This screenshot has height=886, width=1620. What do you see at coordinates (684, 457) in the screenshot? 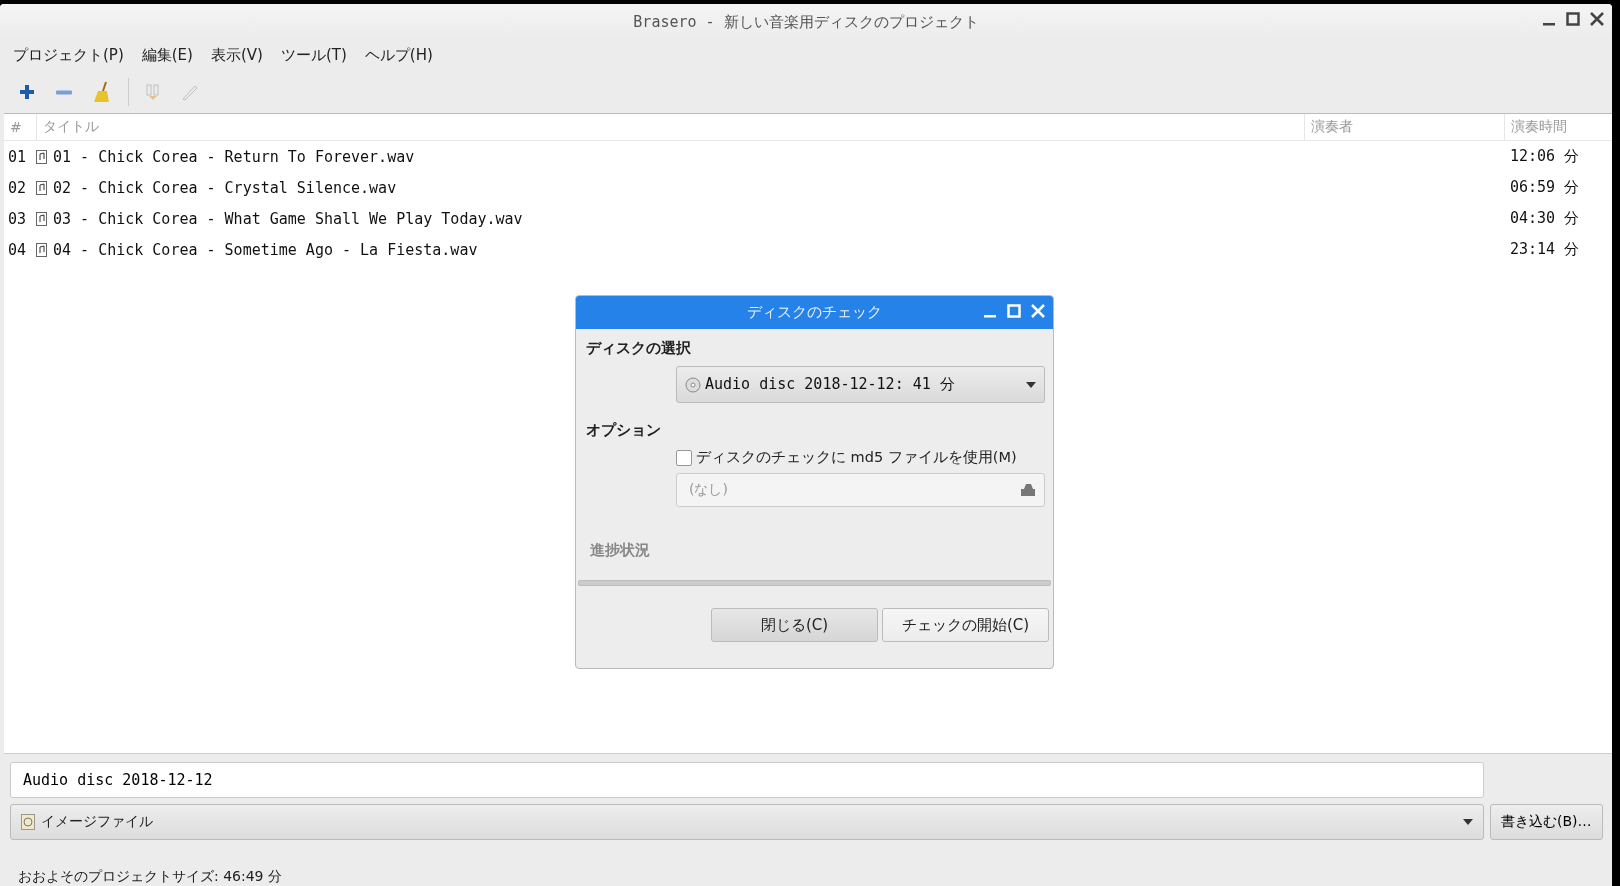
I see `checkbox` at bounding box center [684, 457].